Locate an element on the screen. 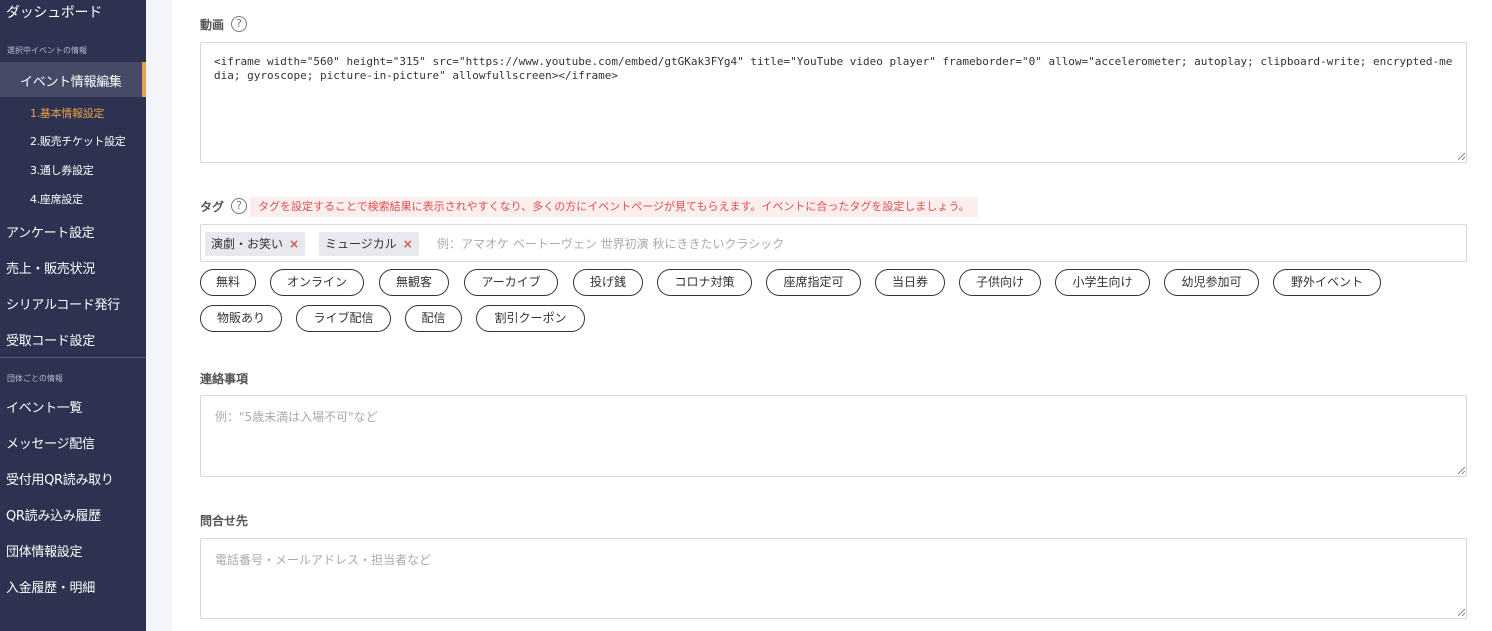 The width and height of the screenshot is (1492, 631). notes-label: 連絡事項 is located at coordinates (224, 379).